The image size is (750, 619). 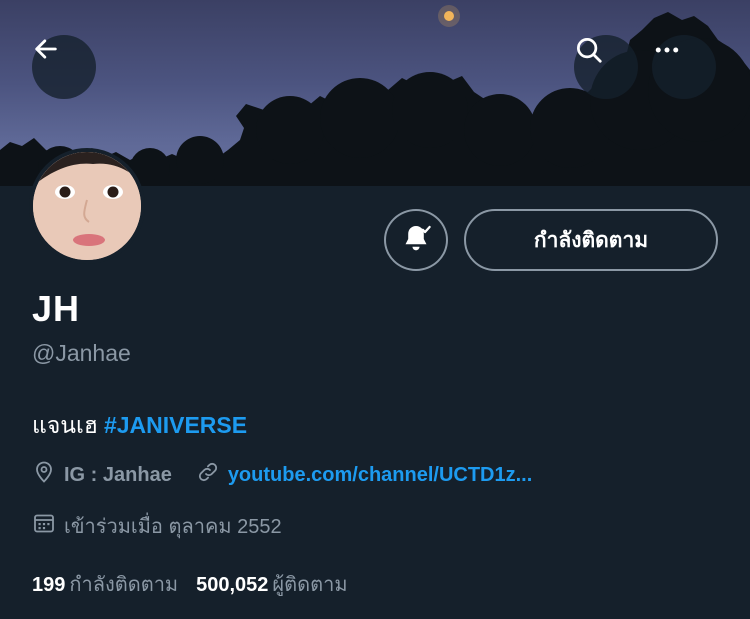 I want to click on username-handle: @Janhae, so click(x=81, y=353).